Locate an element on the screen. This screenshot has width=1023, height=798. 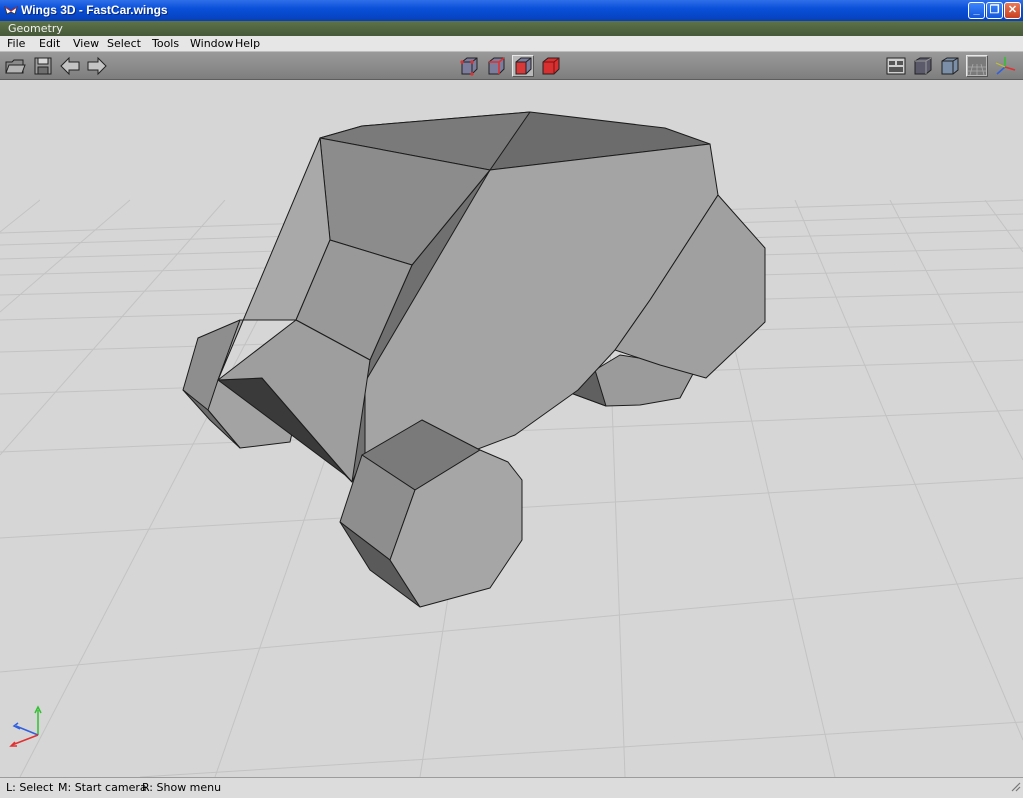
geometry-window-label: Geometry is located at coordinates (35, 28).